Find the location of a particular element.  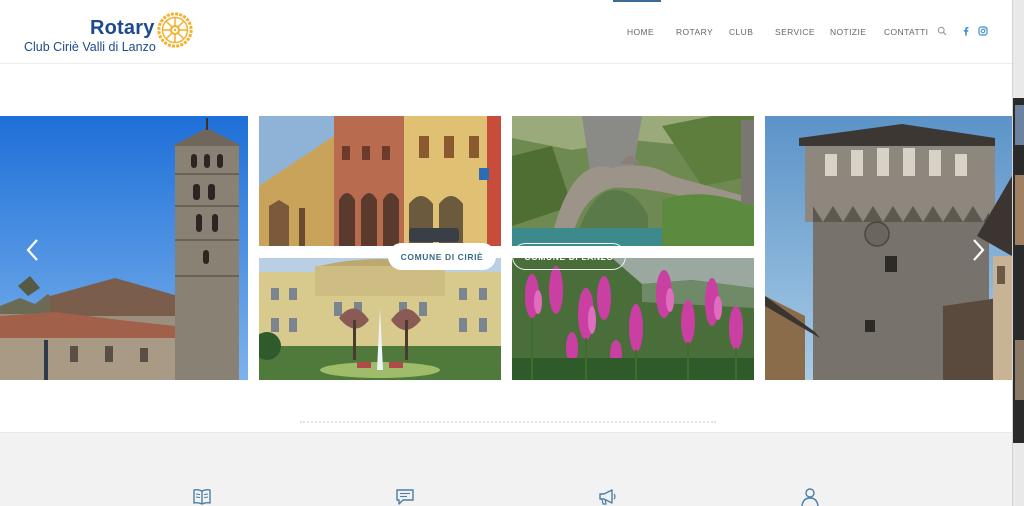

slide-arcaded-street is located at coordinates (380, 181).